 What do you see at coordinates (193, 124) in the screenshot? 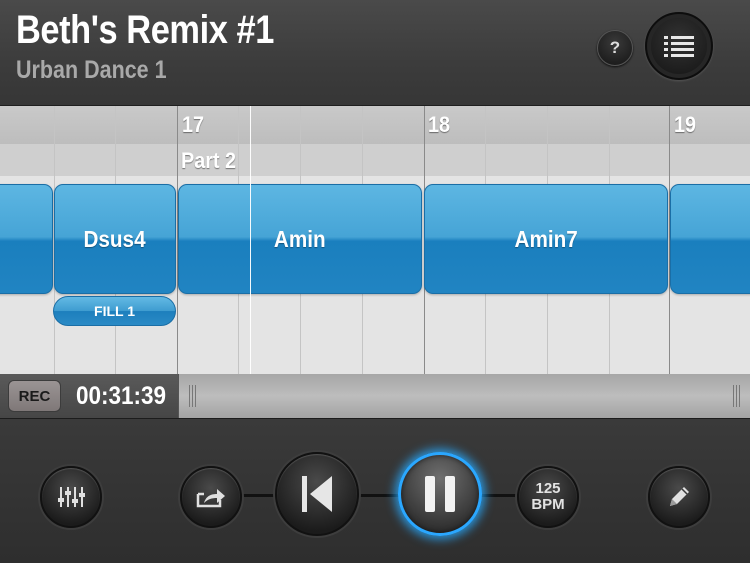
I see `bar-number: 17` at bounding box center [193, 124].